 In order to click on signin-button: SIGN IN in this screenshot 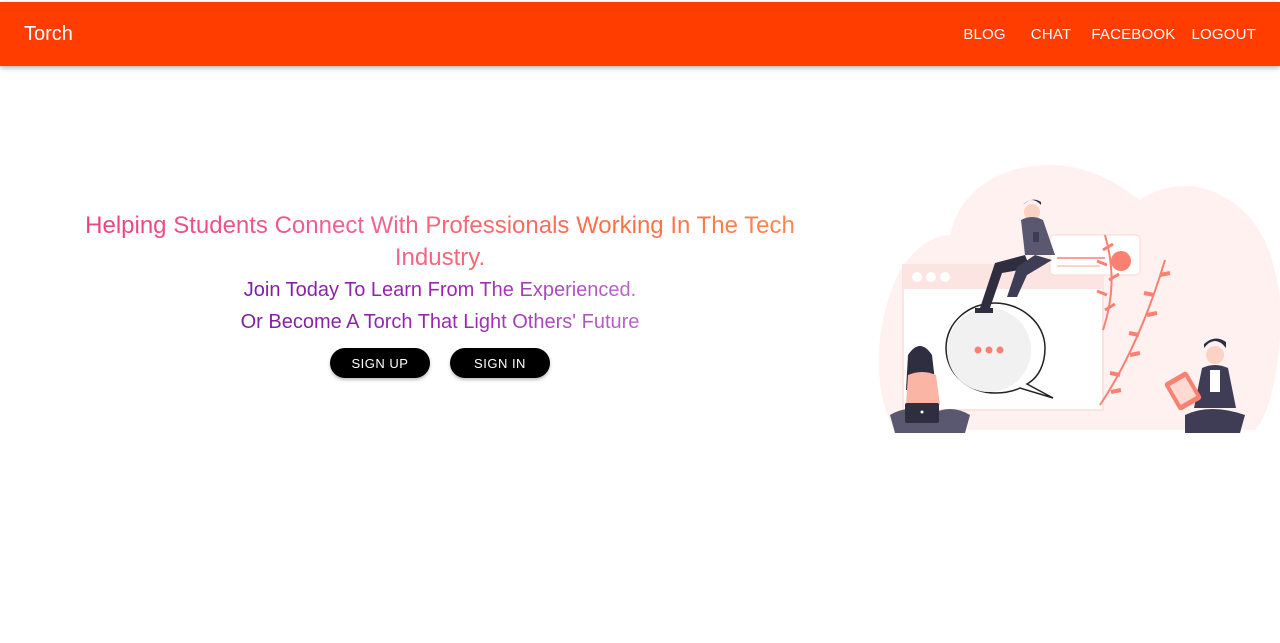, I will do `click(500, 363)`.